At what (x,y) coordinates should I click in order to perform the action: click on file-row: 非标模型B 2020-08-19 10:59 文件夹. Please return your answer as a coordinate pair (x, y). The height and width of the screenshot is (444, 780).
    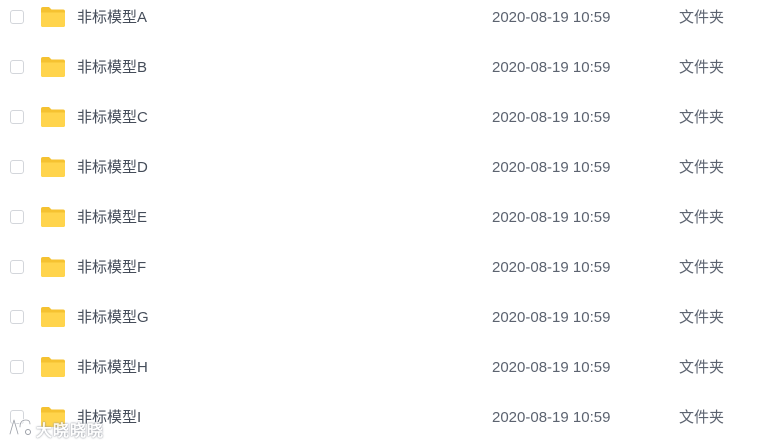
    Looking at the image, I should click on (390, 68).